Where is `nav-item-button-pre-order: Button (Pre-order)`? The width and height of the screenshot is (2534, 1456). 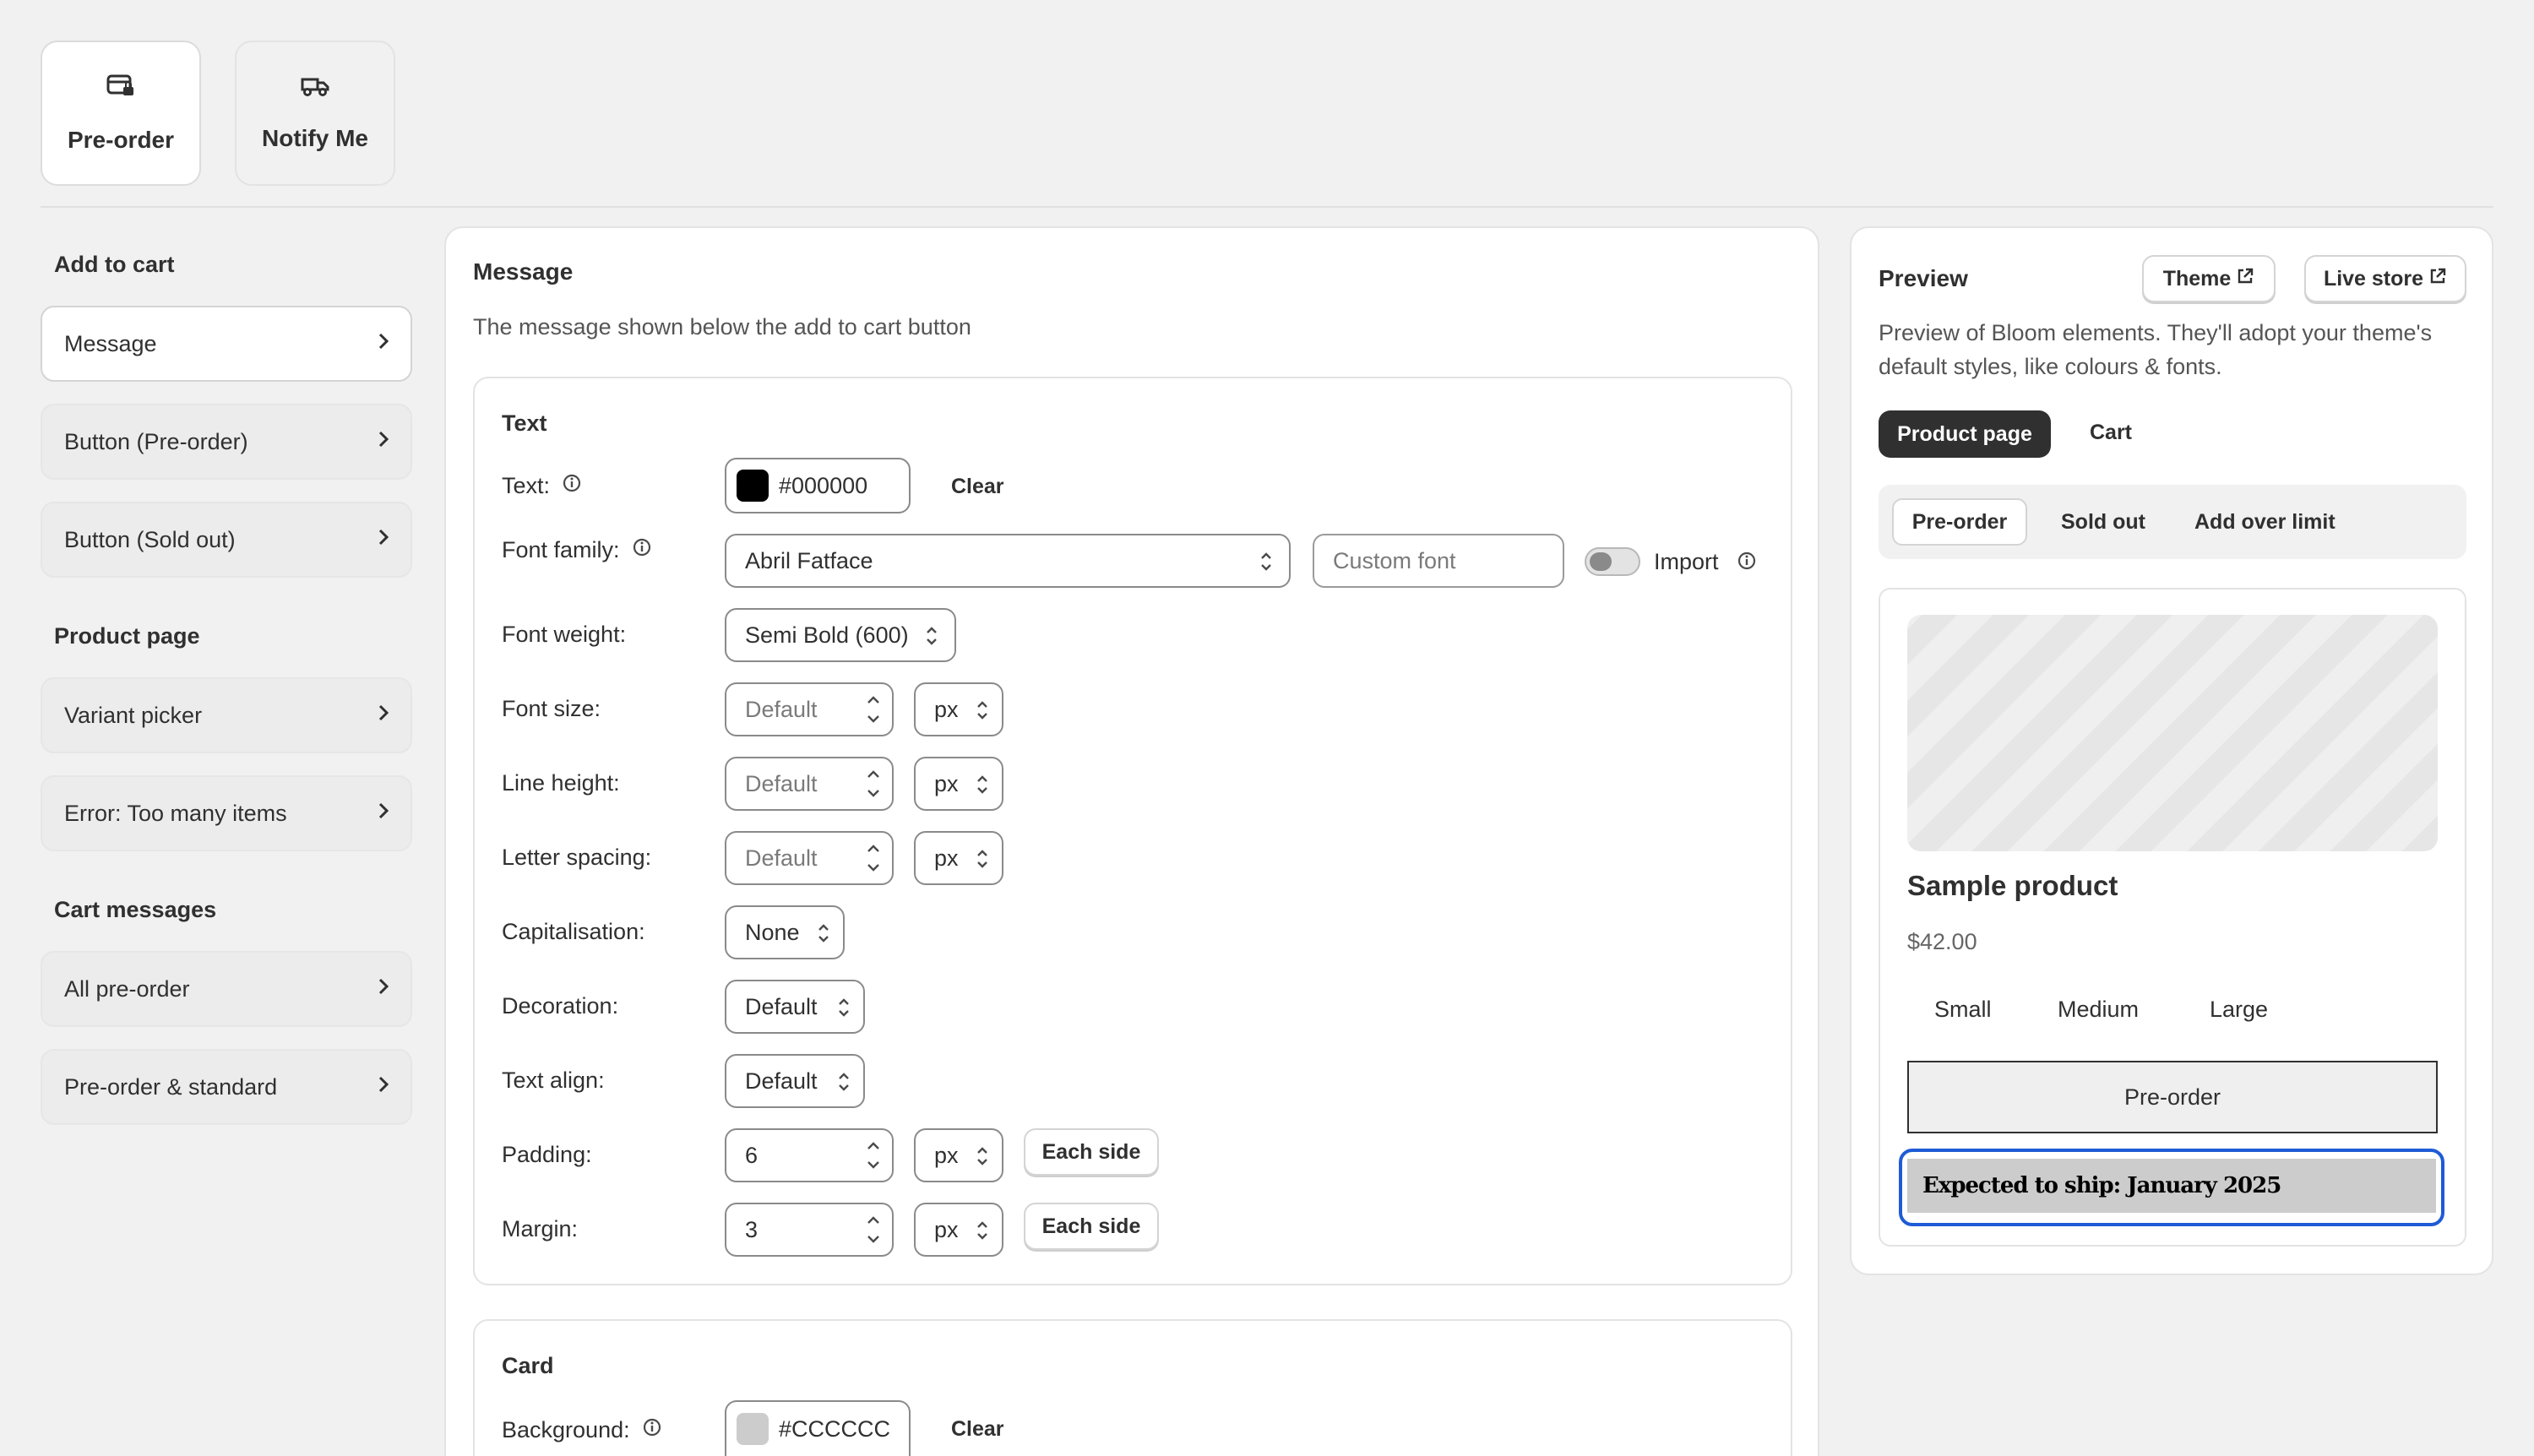
nav-item-button-pre-order: Button (Pre-order) is located at coordinates (226, 442).